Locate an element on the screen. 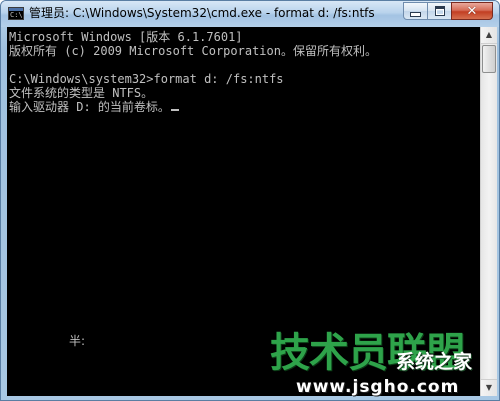  minimize-icon is located at coordinates (415, 14).